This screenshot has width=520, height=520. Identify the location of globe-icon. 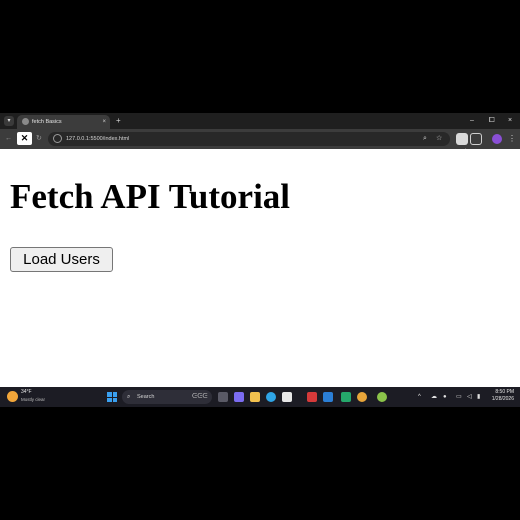
(25, 121).